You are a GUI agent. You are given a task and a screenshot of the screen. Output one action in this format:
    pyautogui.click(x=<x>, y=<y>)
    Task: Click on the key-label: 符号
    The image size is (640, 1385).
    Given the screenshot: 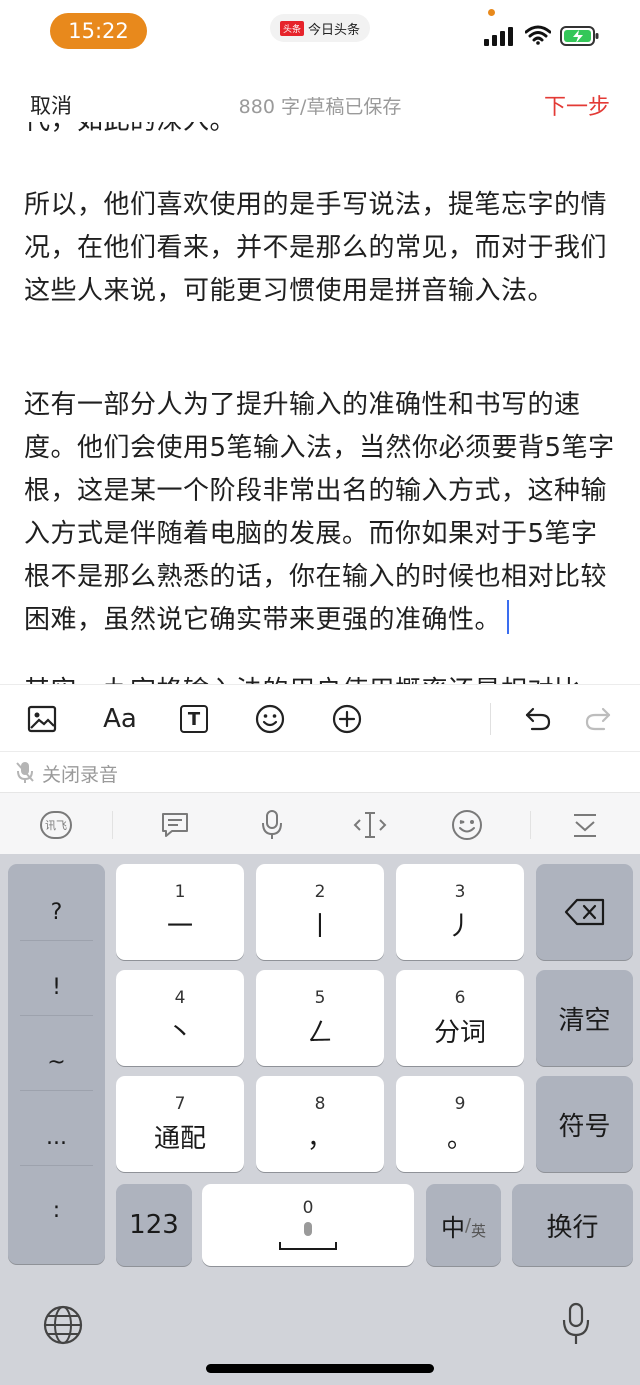 What is the action you would take?
    pyautogui.click(x=584, y=1126)
    